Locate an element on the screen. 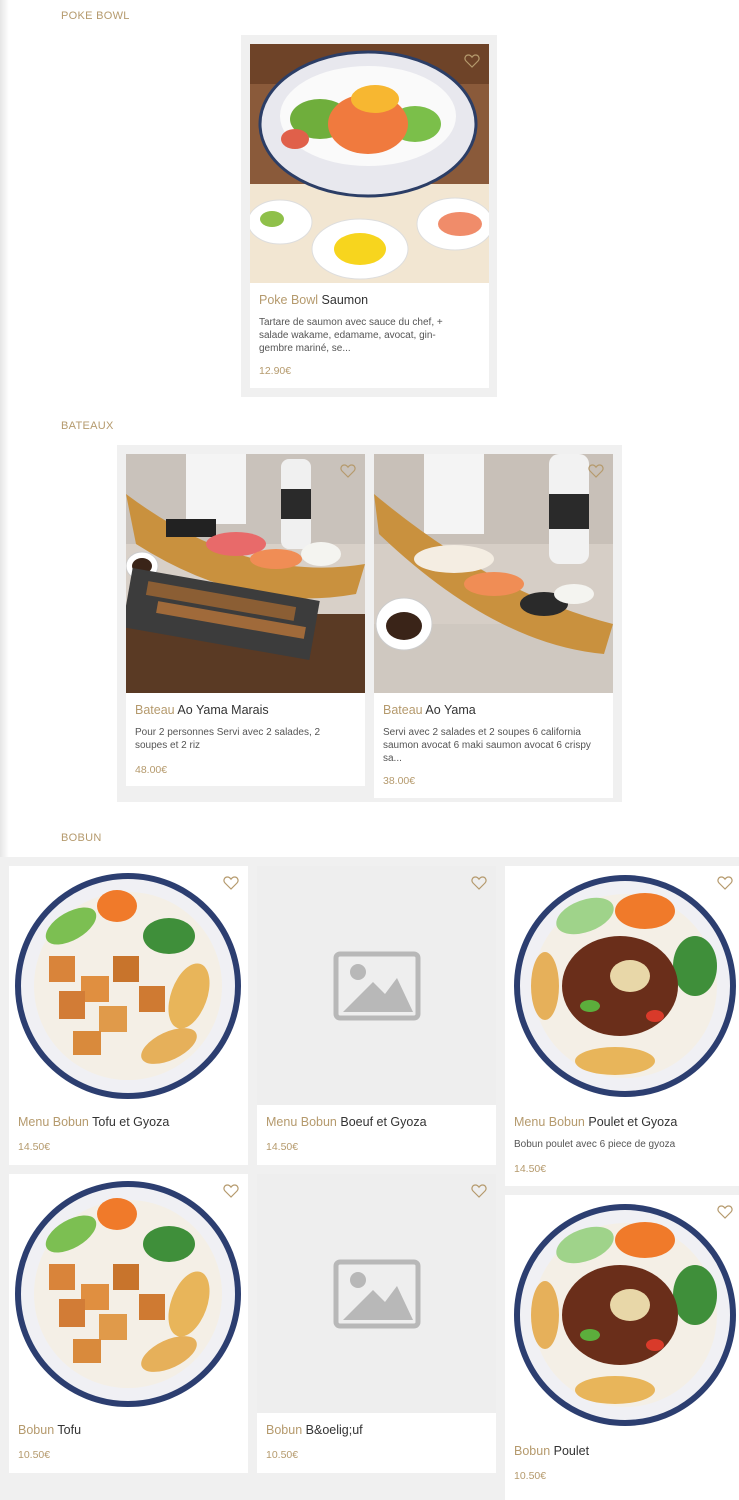 This screenshot has width=739, height=1500. product-name: Poulet is located at coordinates (571, 1451).